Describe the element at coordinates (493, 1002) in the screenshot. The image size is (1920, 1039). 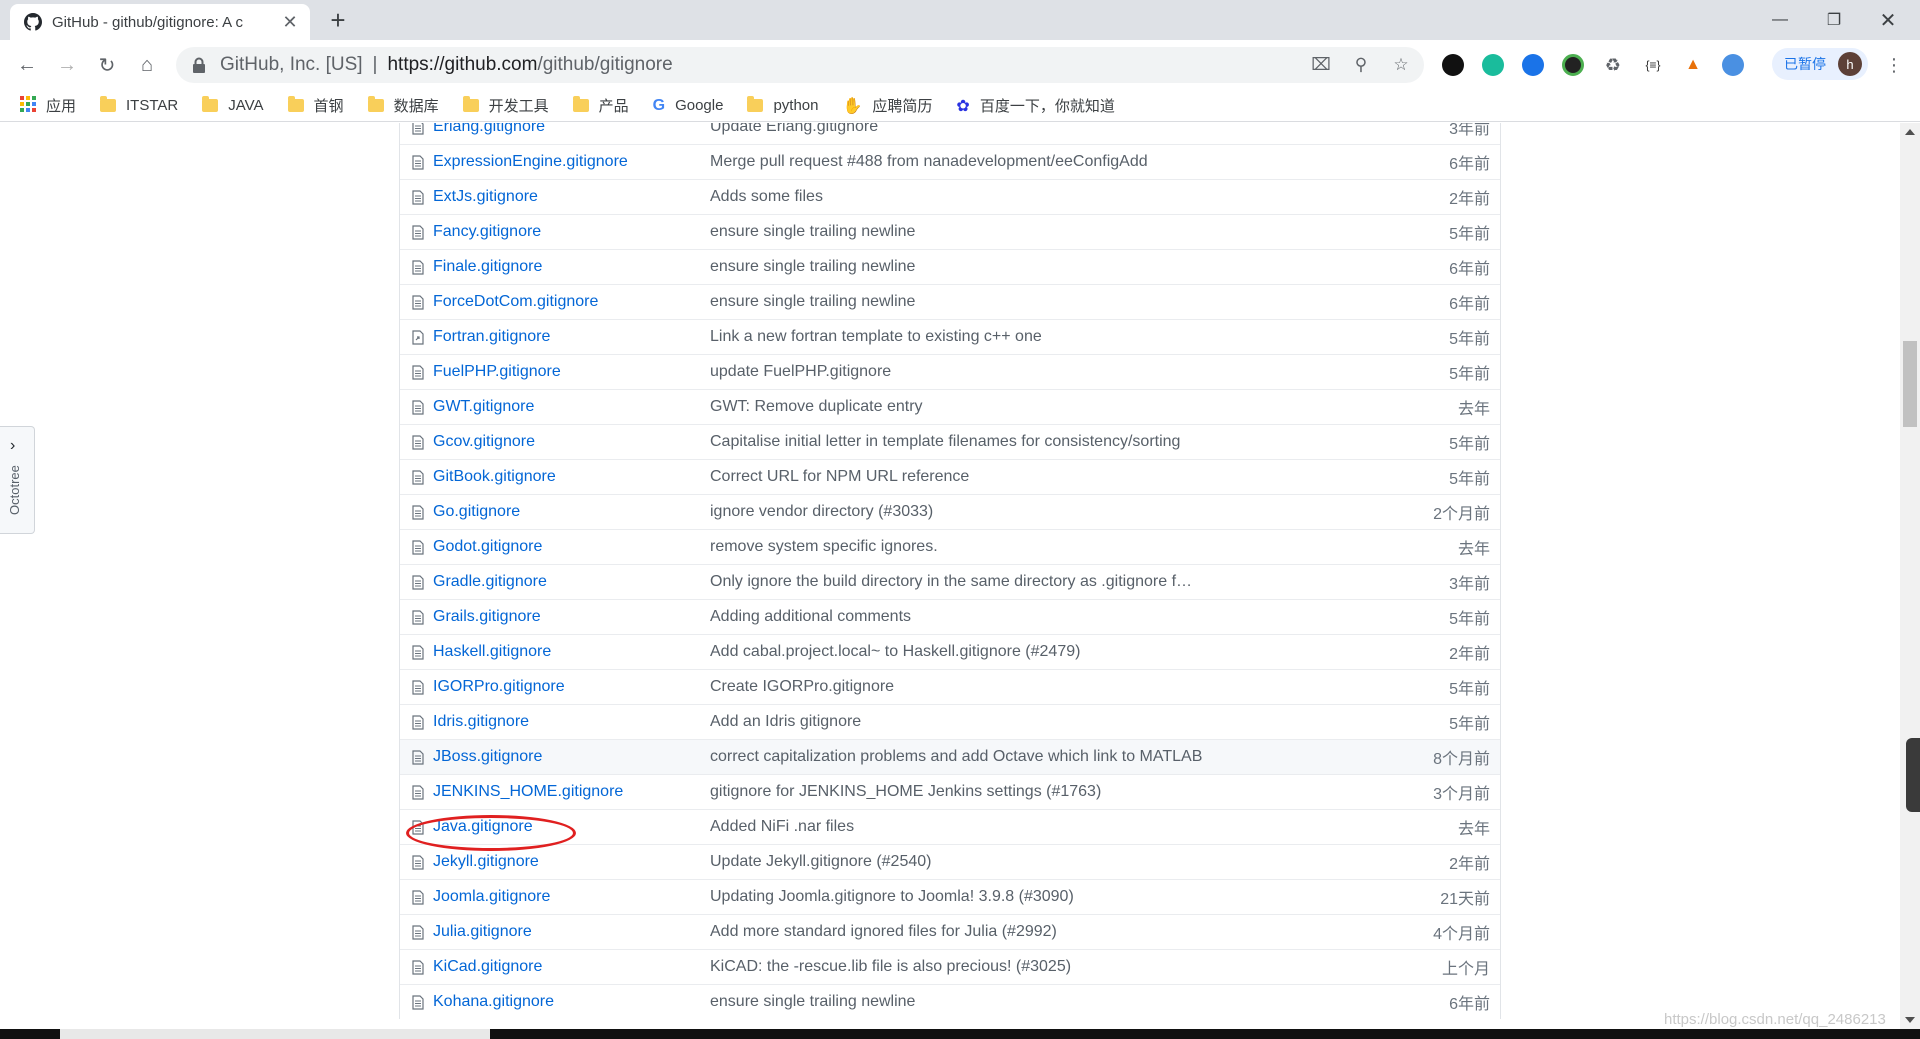
I see `file-name-link: Kohana.gitignore` at that location.